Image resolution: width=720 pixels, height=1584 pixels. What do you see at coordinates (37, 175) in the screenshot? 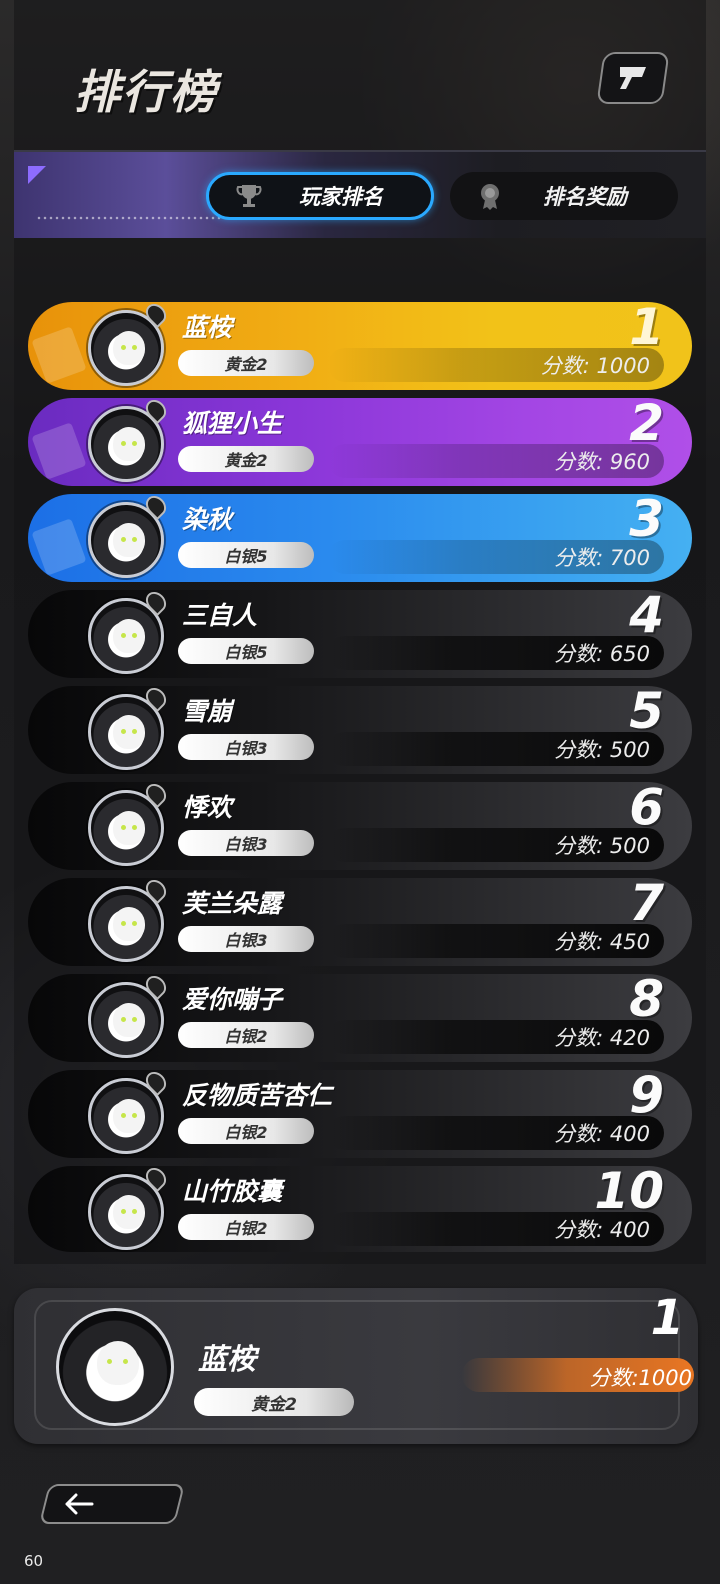
I see `corner-mark` at bounding box center [37, 175].